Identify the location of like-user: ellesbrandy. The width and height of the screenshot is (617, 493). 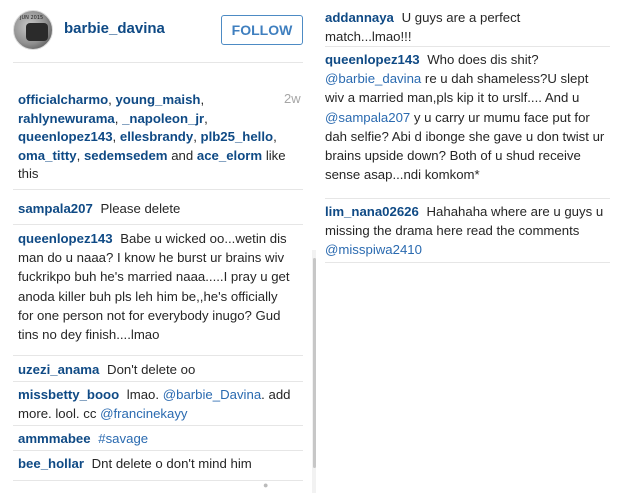
(156, 136).